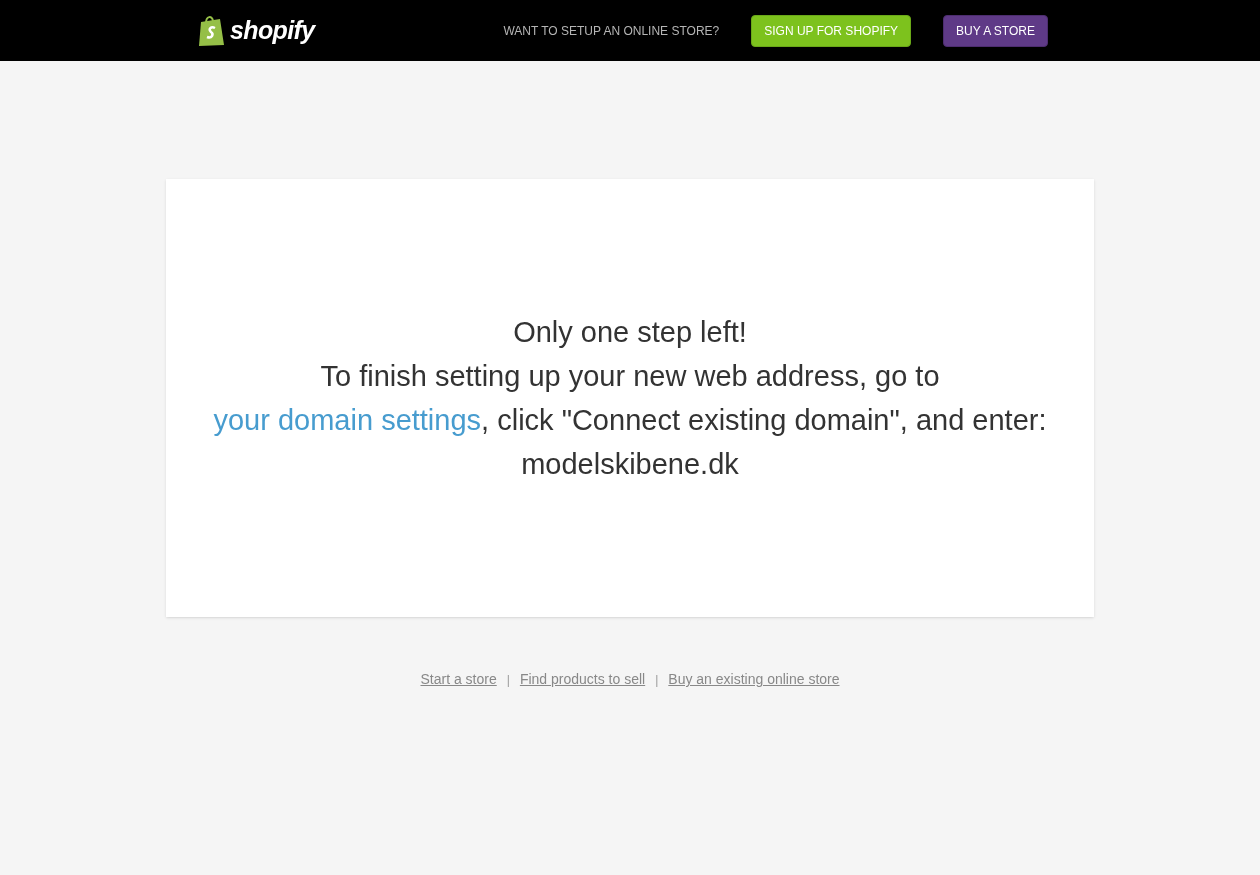  What do you see at coordinates (347, 420) in the screenshot?
I see `domain-settings-link: your domain settings` at bounding box center [347, 420].